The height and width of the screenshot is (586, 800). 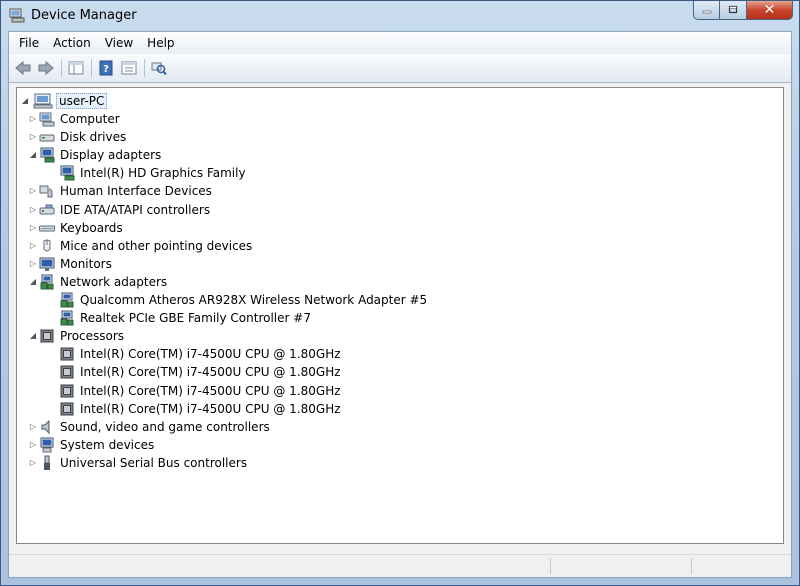 What do you see at coordinates (400, 43) in the screenshot?
I see `menu-bar: File Action View Help` at bounding box center [400, 43].